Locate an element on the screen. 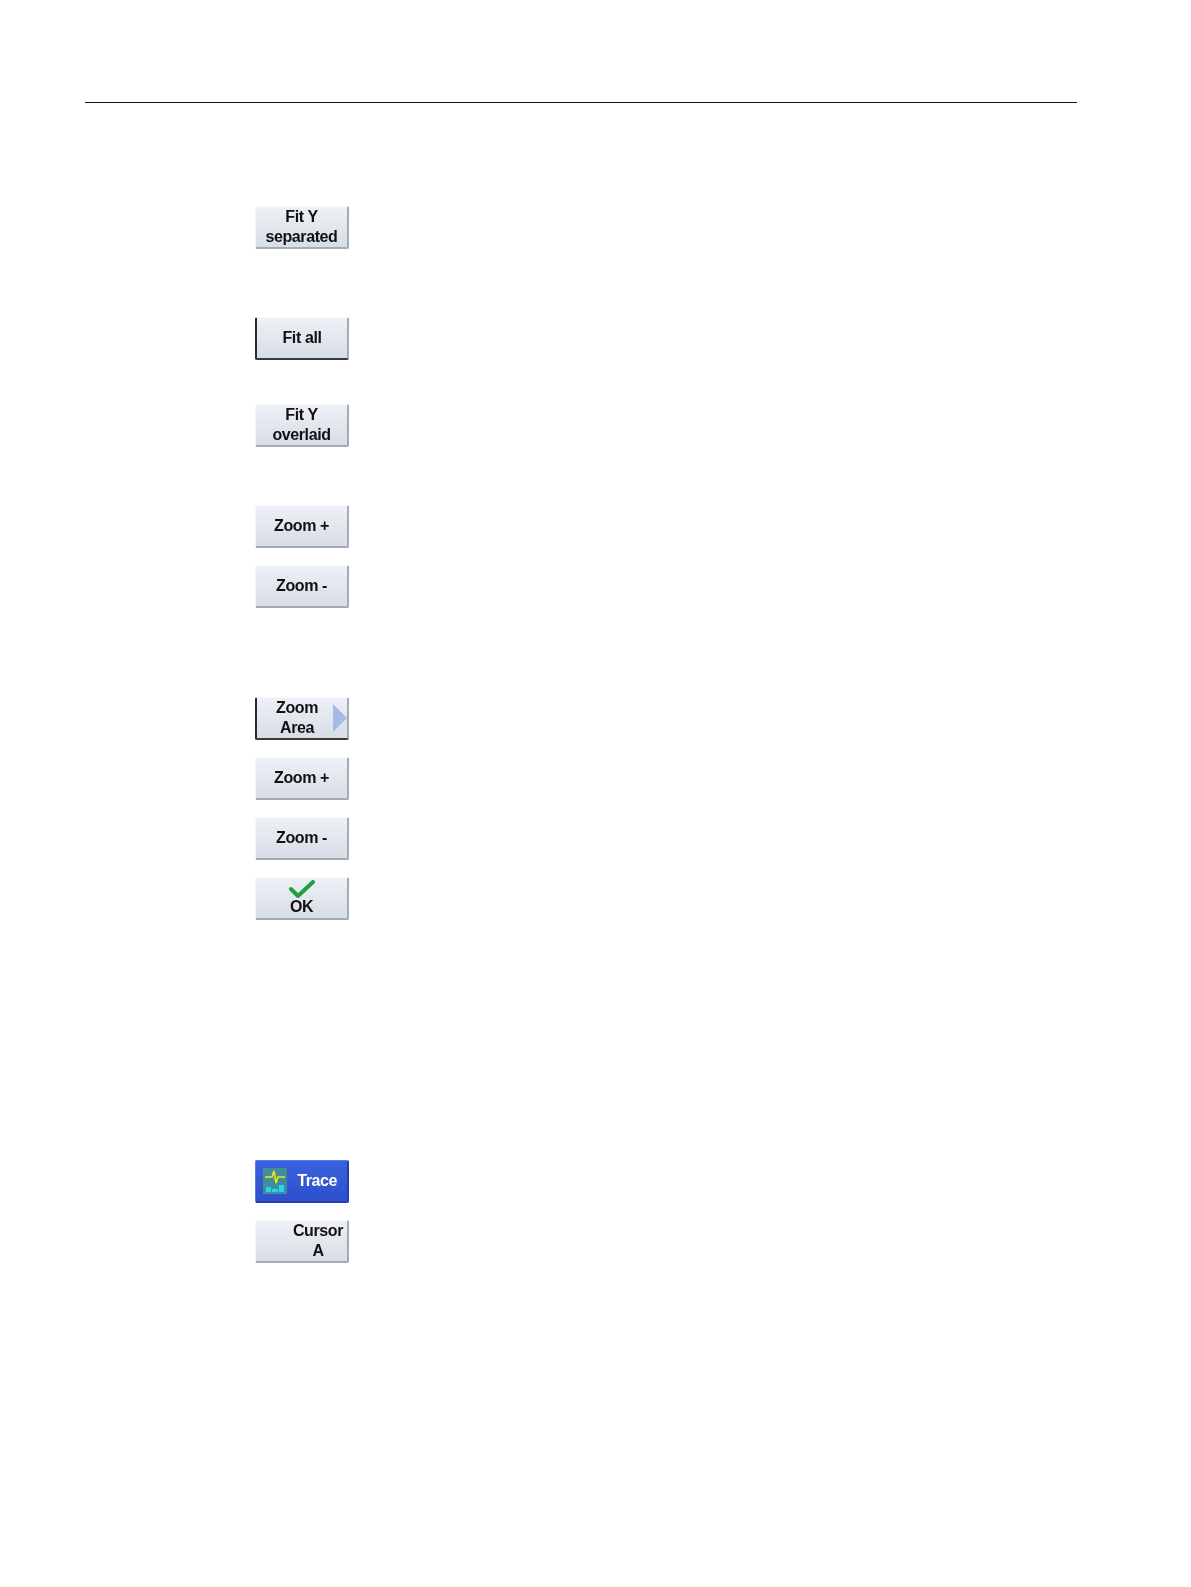 This screenshot has height=1587, width=1191. softkey-button: OK is located at coordinates (302, 898).